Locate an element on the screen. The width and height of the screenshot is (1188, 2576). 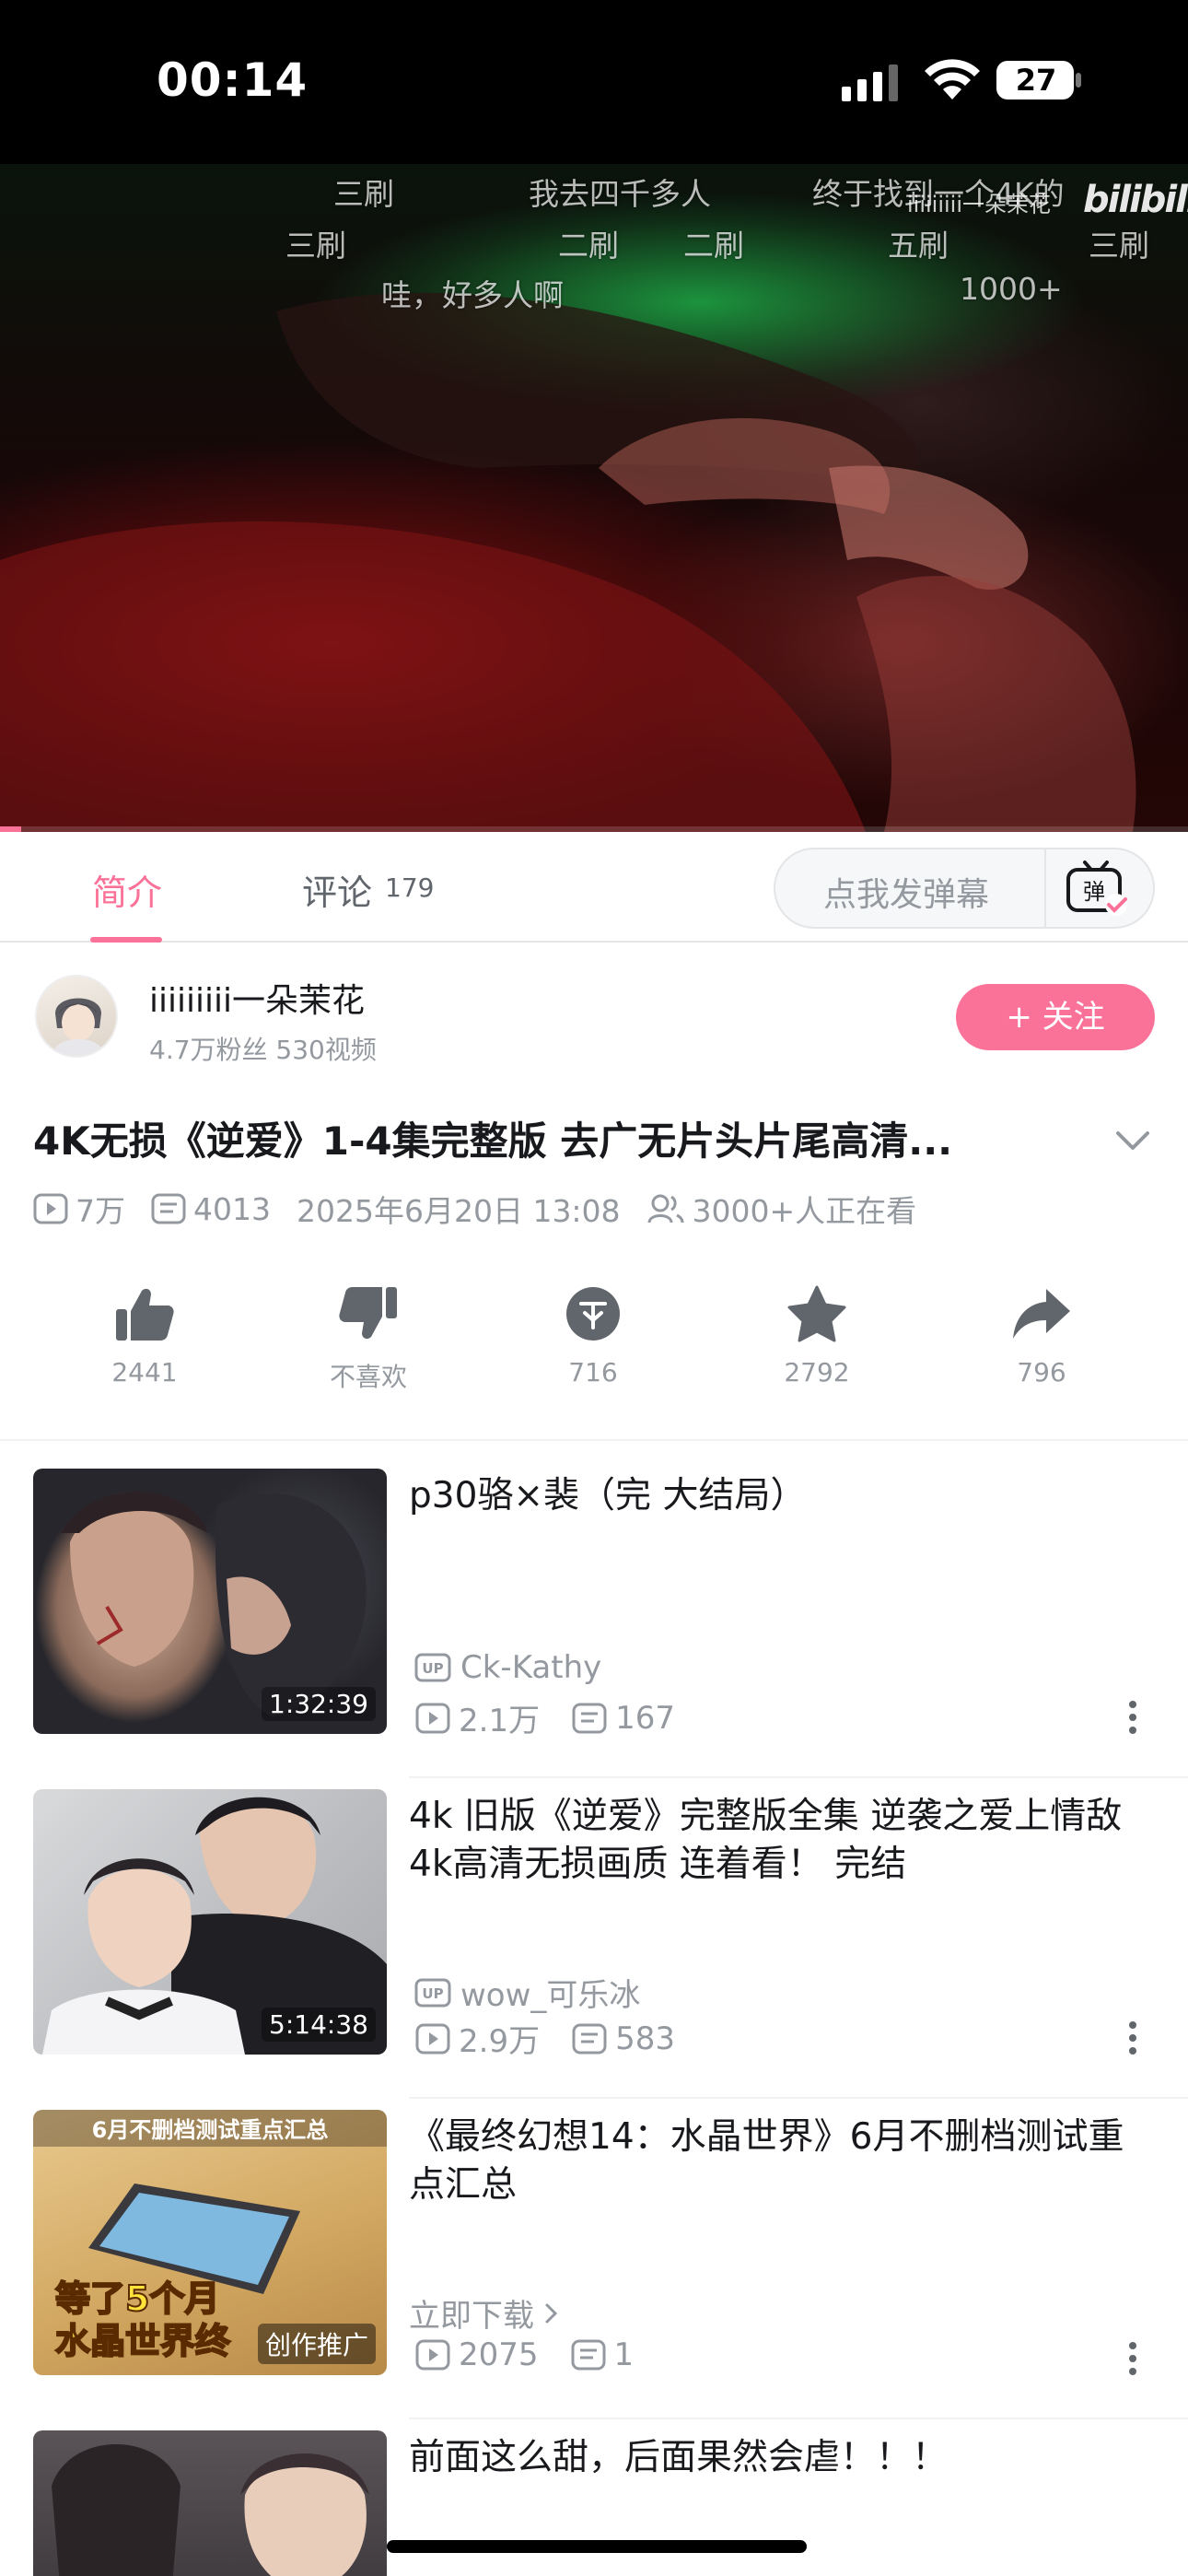
uploader-avatar is located at coordinates (76, 1016).